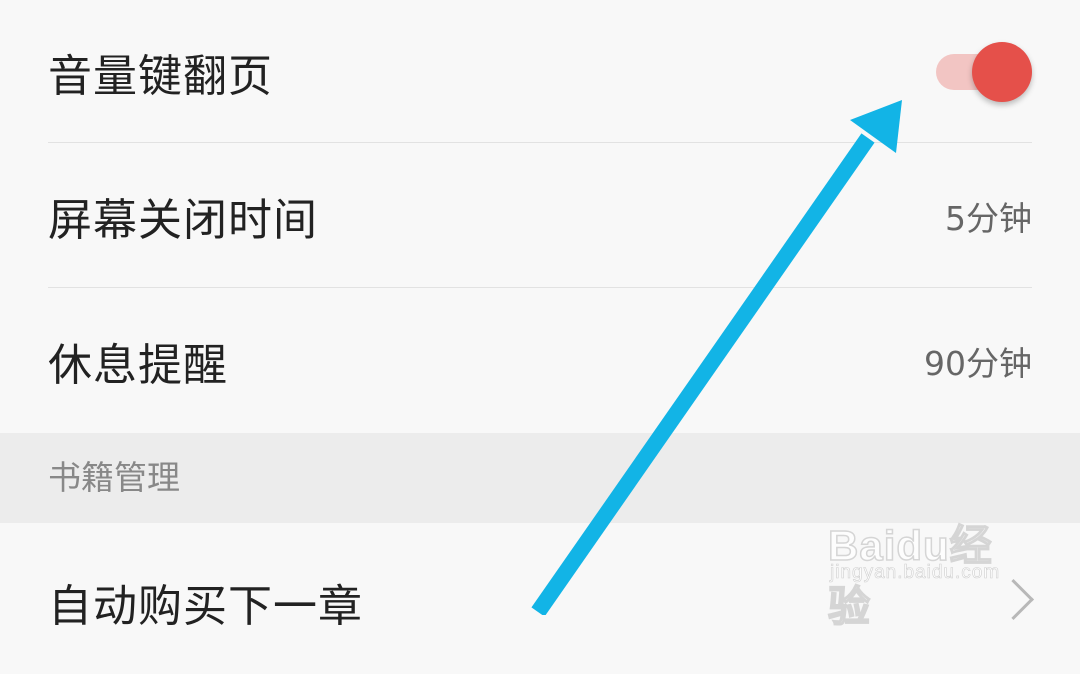 Image resolution: width=1080 pixels, height=674 pixels. What do you see at coordinates (988, 218) in the screenshot?
I see `setting-value: 5分钟` at bounding box center [988, 218].